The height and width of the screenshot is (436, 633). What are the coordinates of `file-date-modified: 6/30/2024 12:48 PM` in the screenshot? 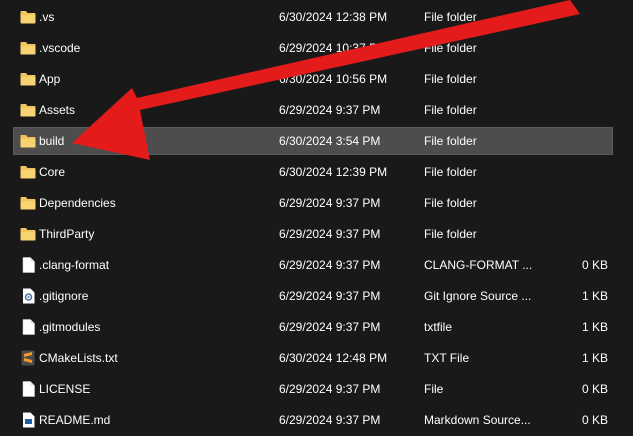 It's located at (333, 358).